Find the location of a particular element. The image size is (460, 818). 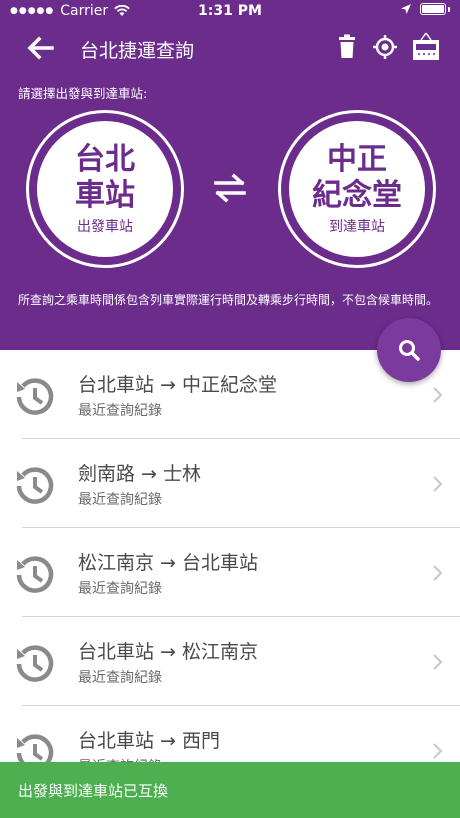

clock-time: 1:31 PM is located at coordinates (230, 11).